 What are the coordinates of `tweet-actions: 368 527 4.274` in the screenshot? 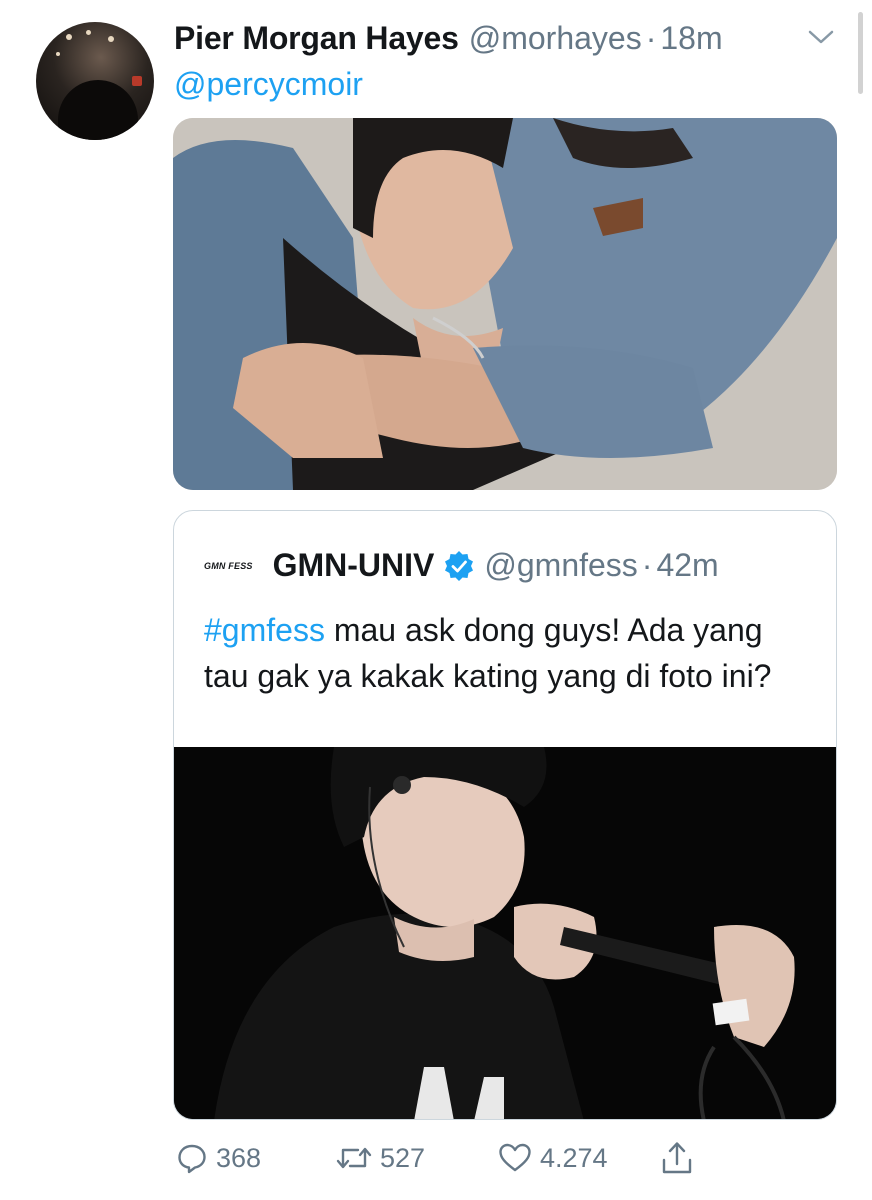 It's located at (446, 1158).